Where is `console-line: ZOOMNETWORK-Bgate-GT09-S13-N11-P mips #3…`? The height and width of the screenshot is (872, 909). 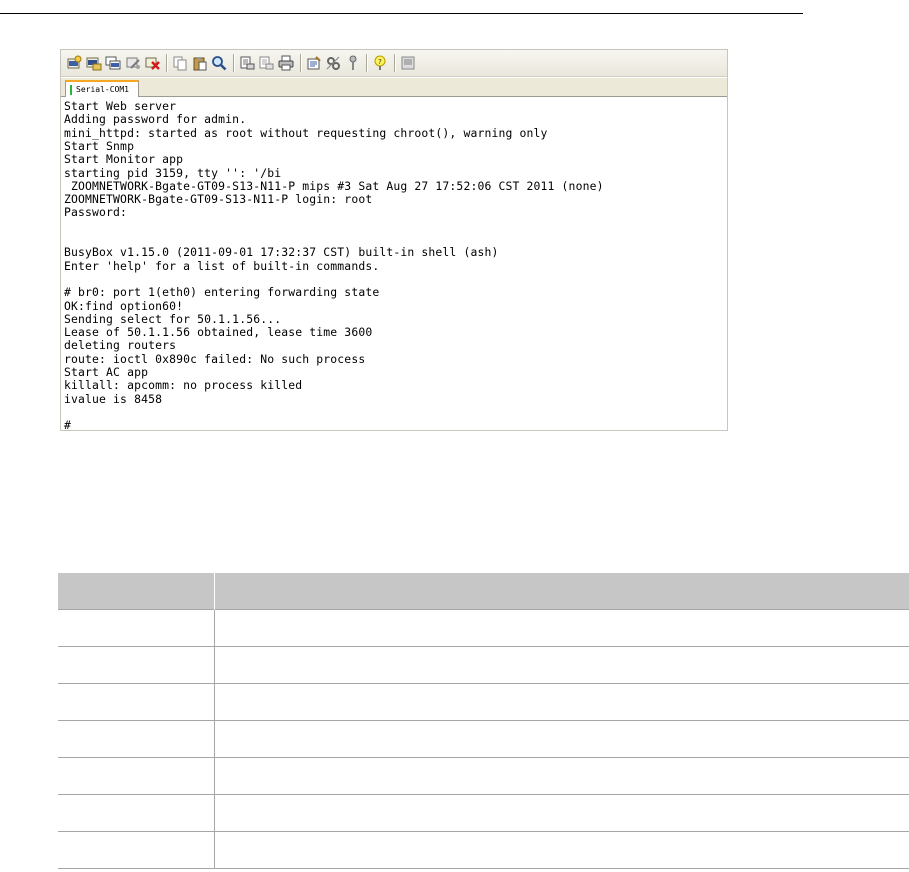
console-line: ZOOMNETWORK-Bgate-GT09-S13-N11-P mips #3… is located at coordinates (334, 185).